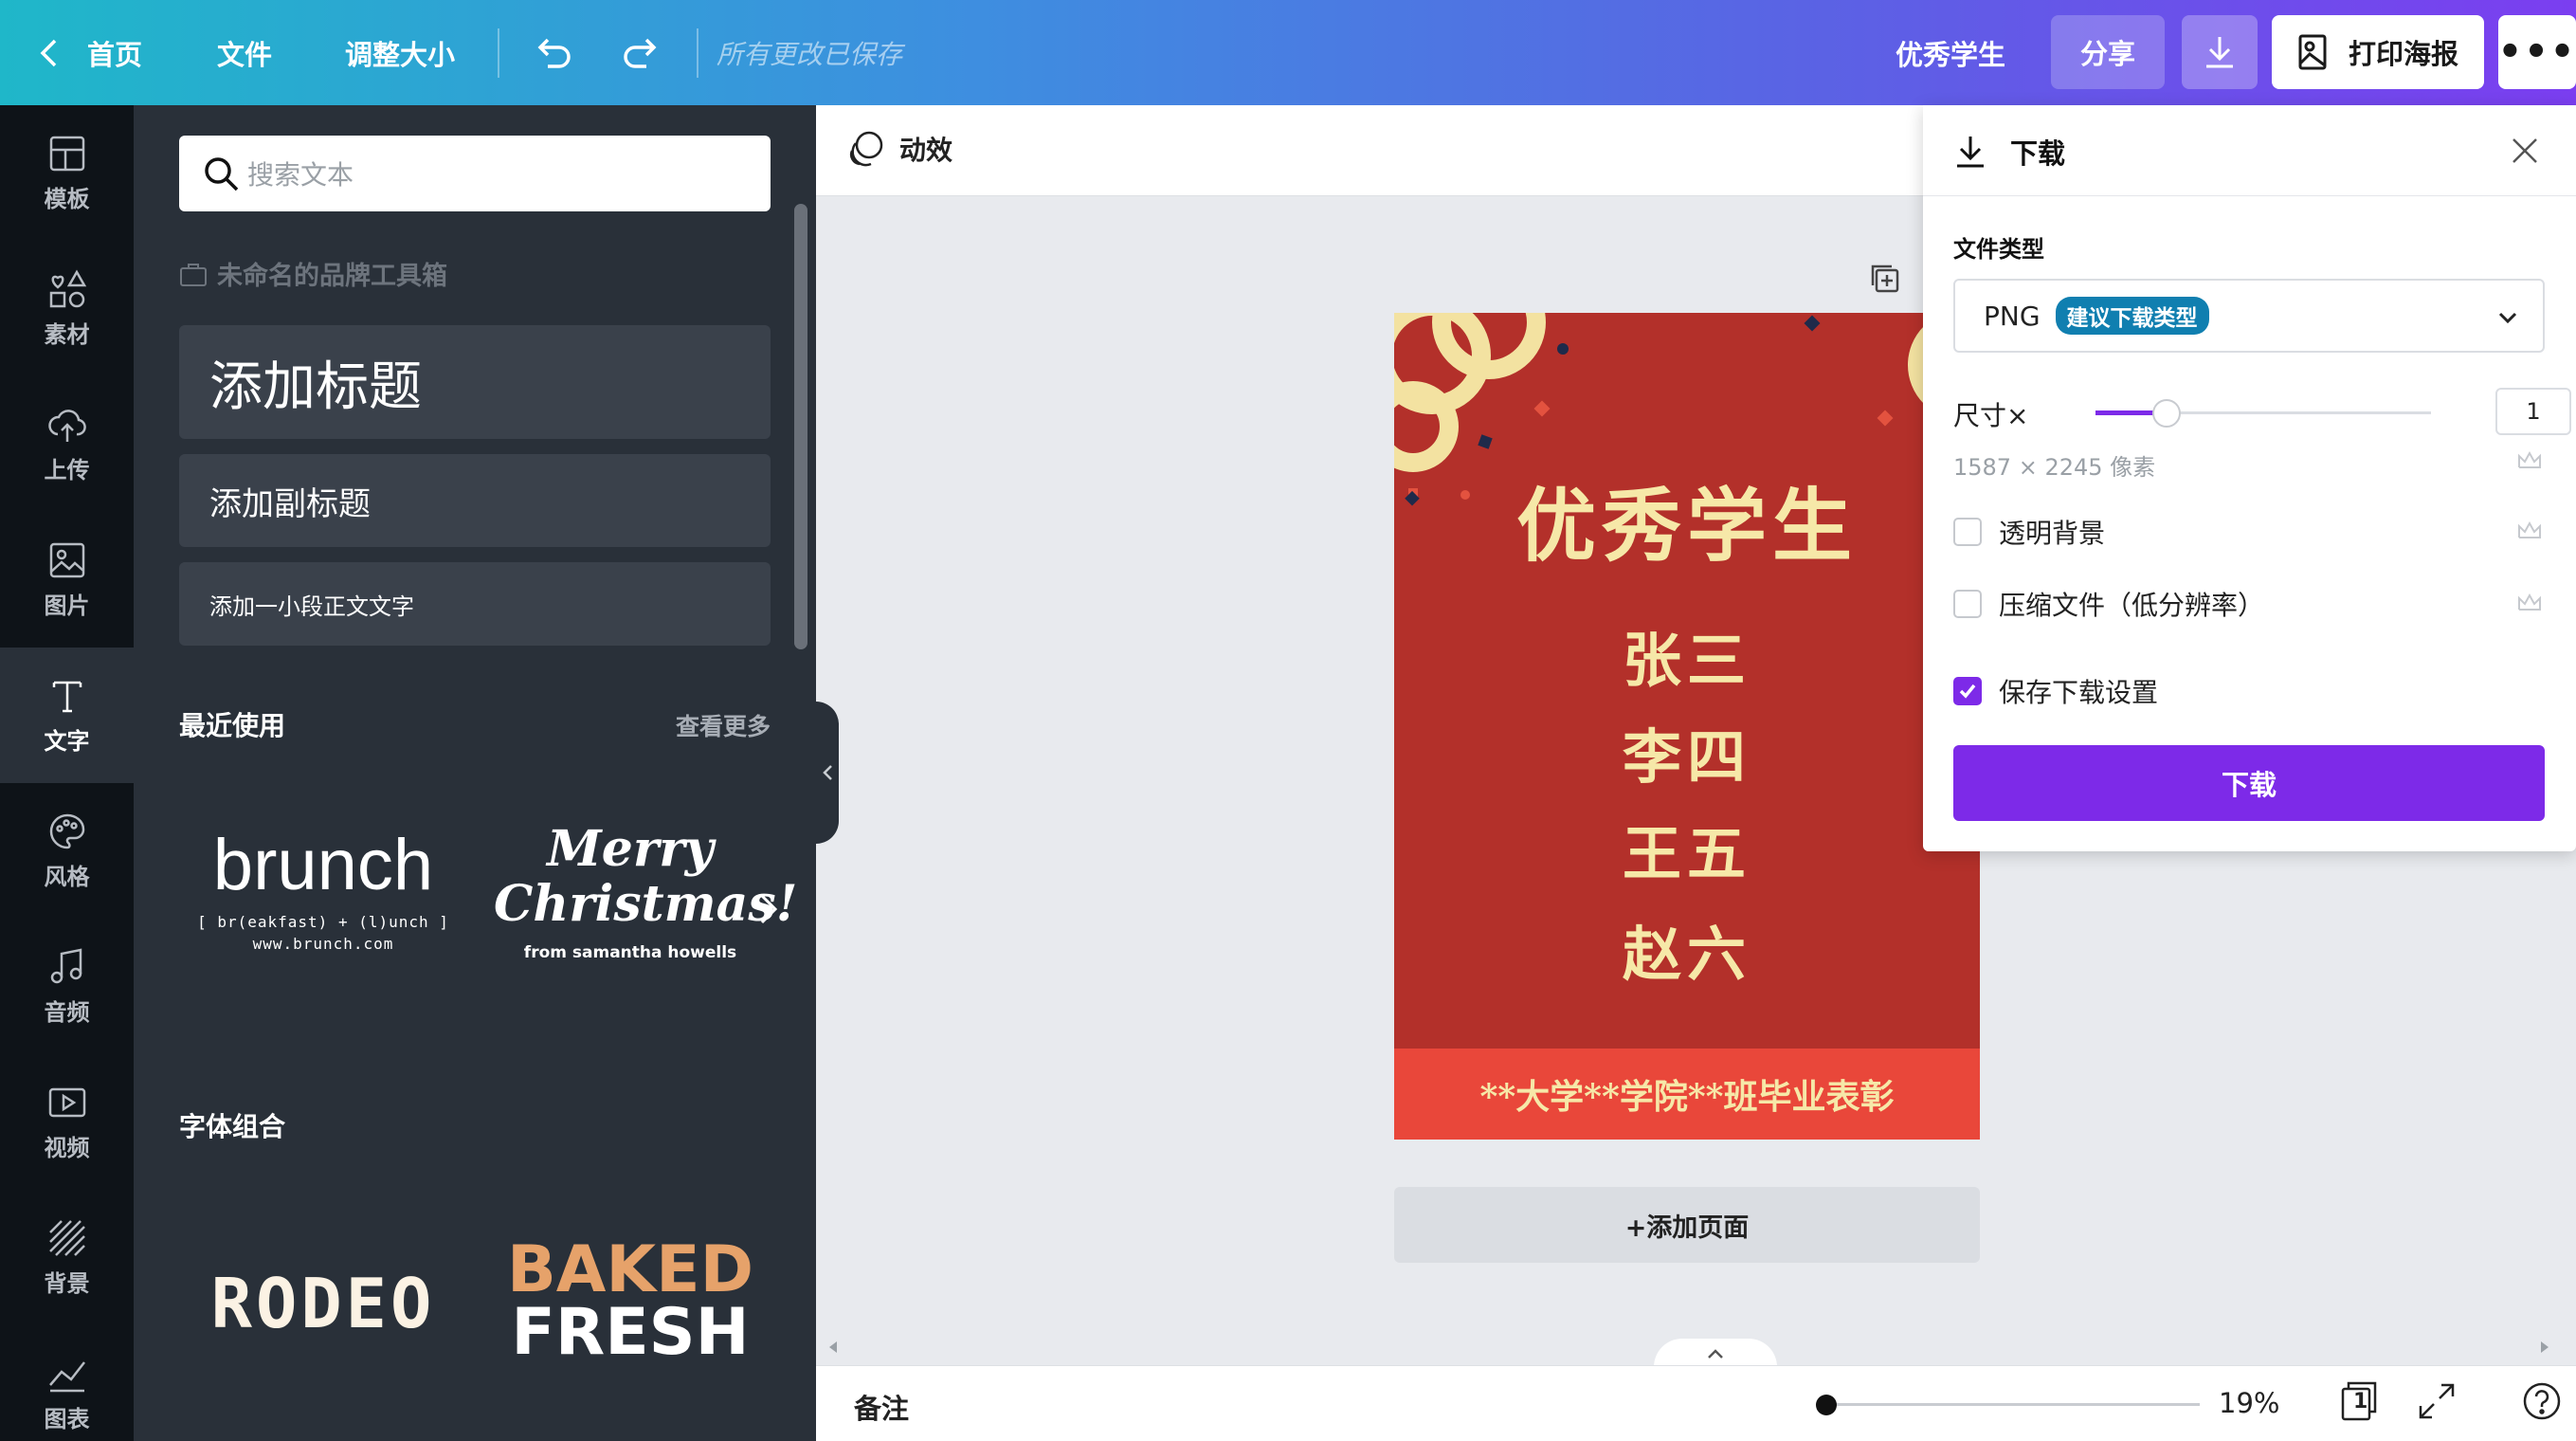 The image size is (2576, 1441). What do you see at coordinates (67, 1257) in the screenshot?
I see `rail-item-background: 背景` at bounding box center [67, 1257].